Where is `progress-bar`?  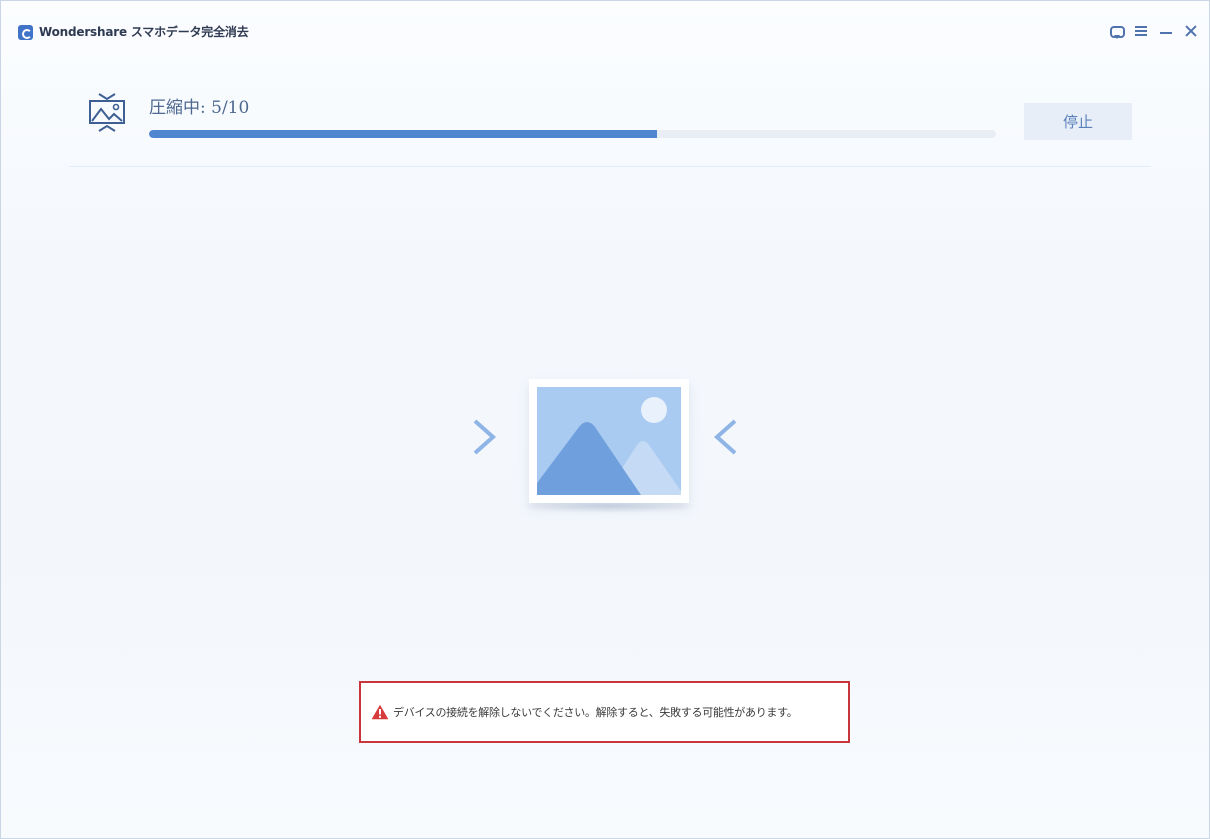
progress-bar is located at coordinates (572, 134).